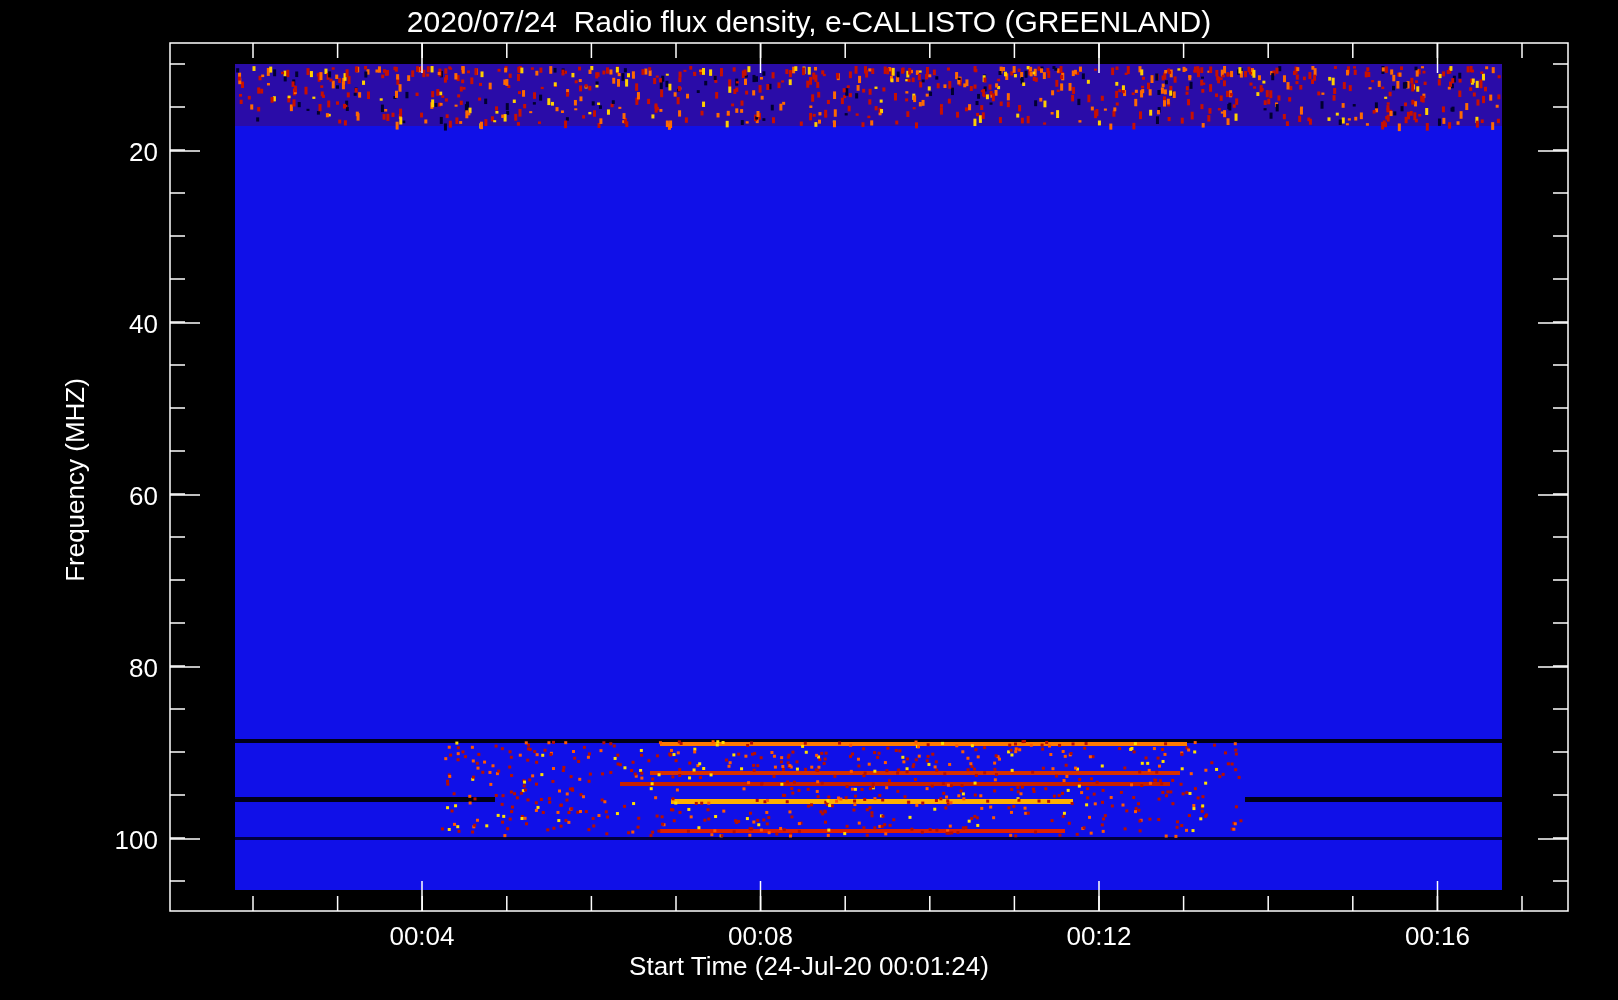 This screenshot has width=1618, height=1000. Describe the element at coordinates (143, 668) in the screenshot. I see `y-tick-label: 80` at that location.